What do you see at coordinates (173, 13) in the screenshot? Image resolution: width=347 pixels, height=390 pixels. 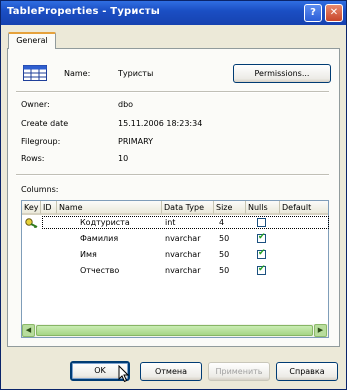 I see `title-bar: TableProperties - Туристы ? ✕` at bounding box center [173, 13].